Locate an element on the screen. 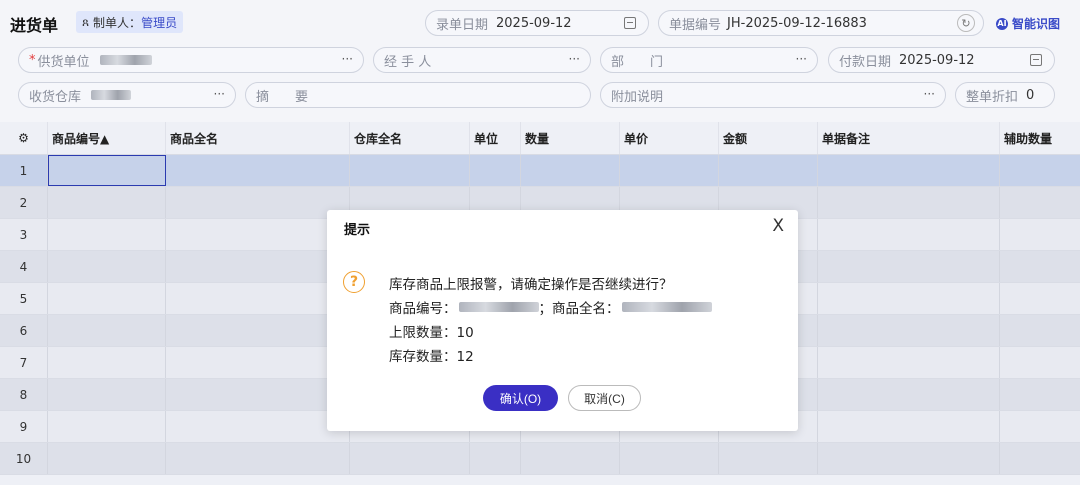 This screenshot has height=485, width=1080. dialog-title: 提示 is located at coordinates (357, 230).